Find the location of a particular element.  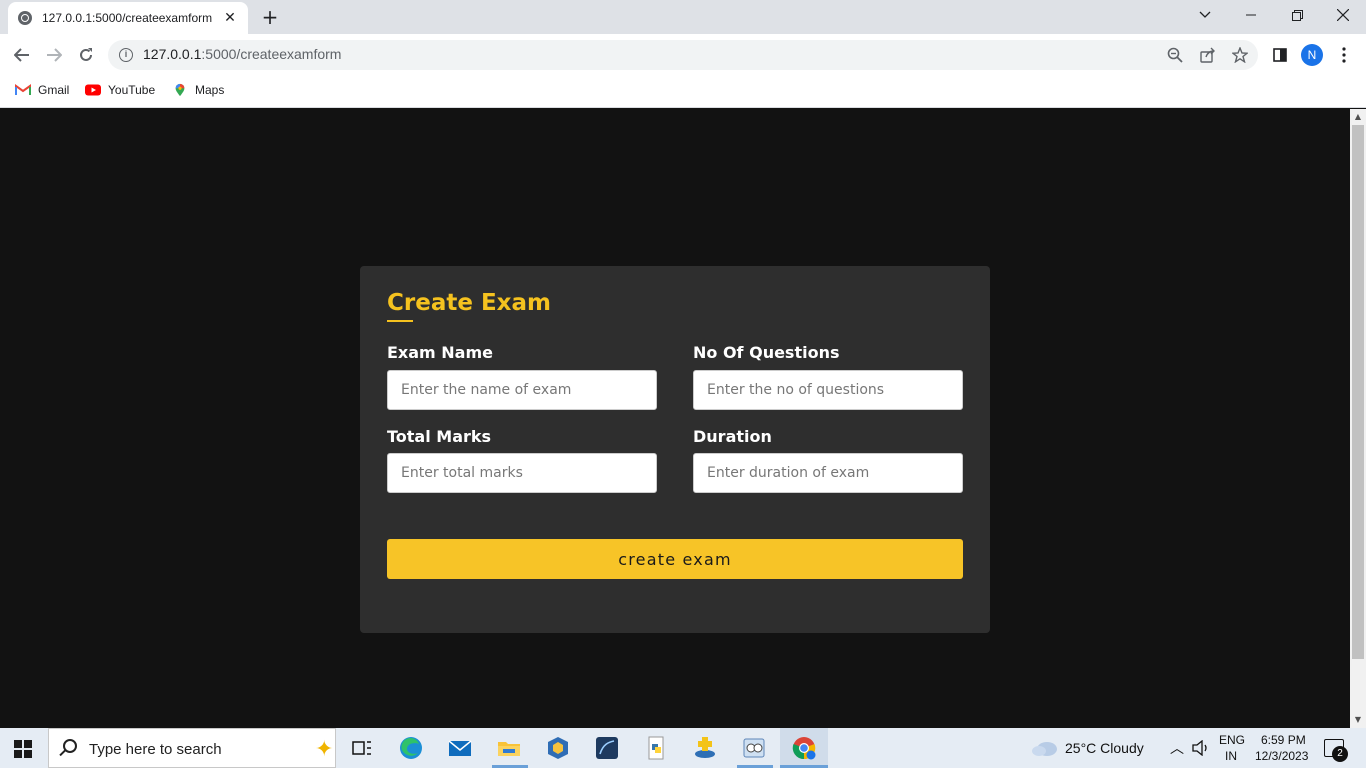

tab-title: 127.0.0.1:5000/createexamform is located at coordinates (127, 18).